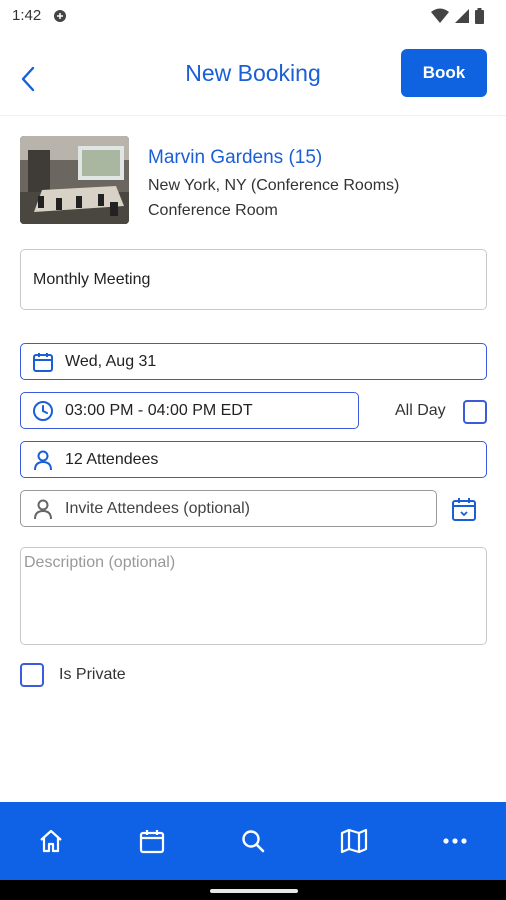 This screenshot has width=506, height=900. Describe the element at coordinates (112, 459) in the screenshot. I see `attendees-value: 12 Attendees` at that location.